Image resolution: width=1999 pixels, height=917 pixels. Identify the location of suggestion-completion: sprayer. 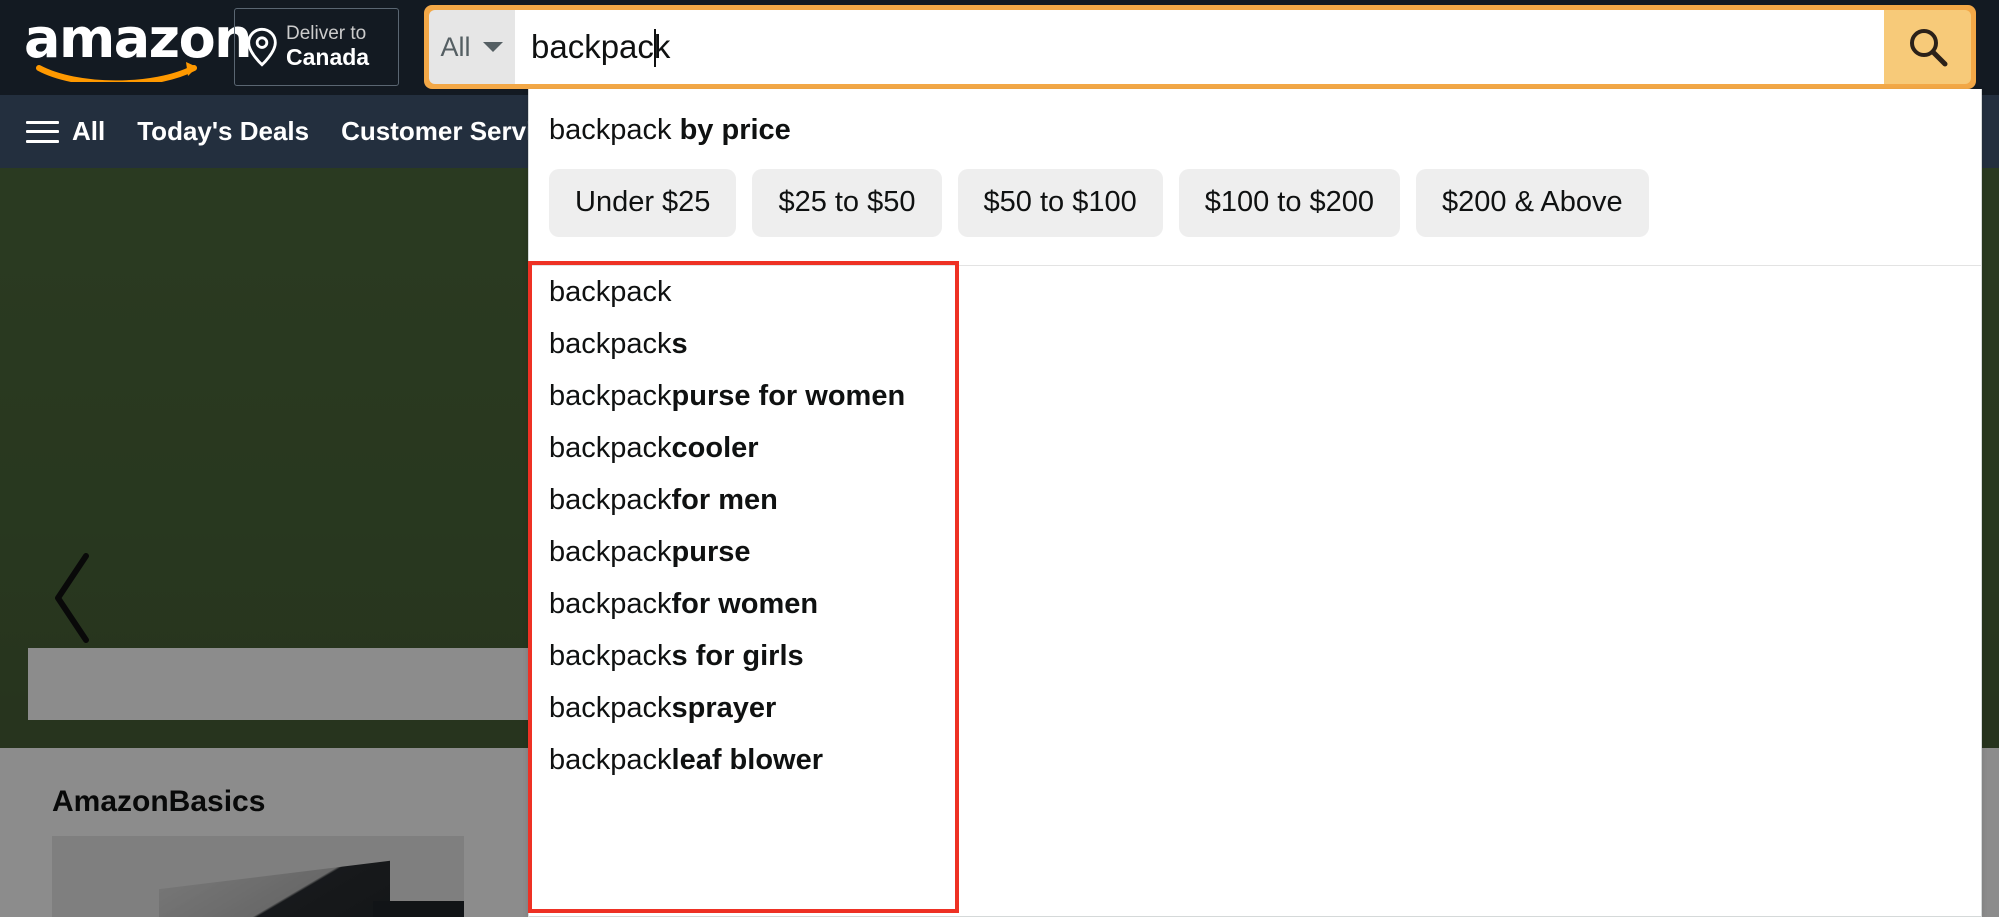
(724, 707).